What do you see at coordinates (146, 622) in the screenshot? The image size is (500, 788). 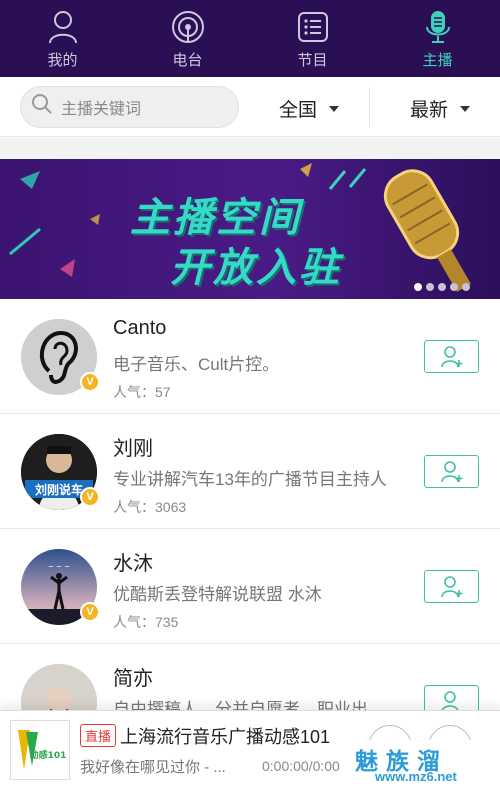 I see `anchor-popularity: 人气：735` at bounding box center [146, 622].